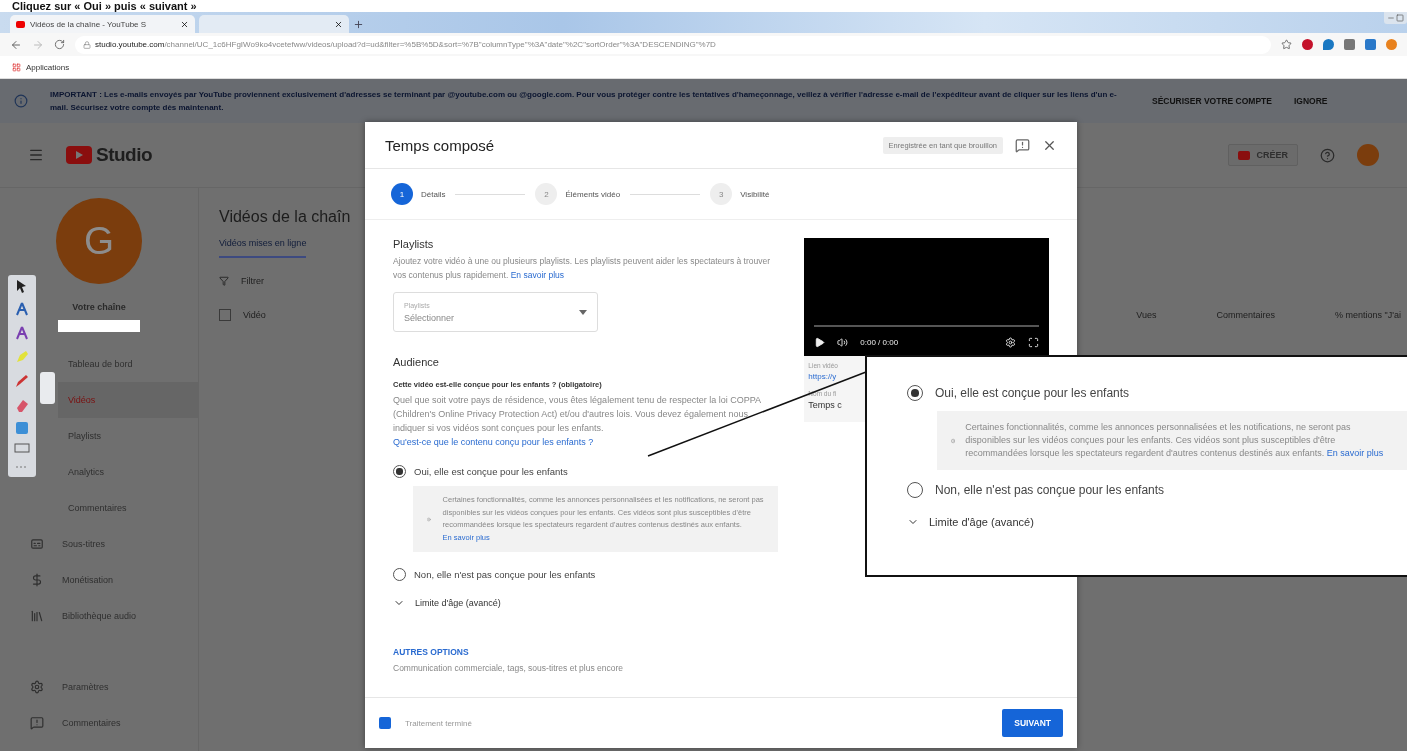 Image resolution: width=1407 pixels, height=751 pixels. I want to click on screen-icon, so click(22, 428).